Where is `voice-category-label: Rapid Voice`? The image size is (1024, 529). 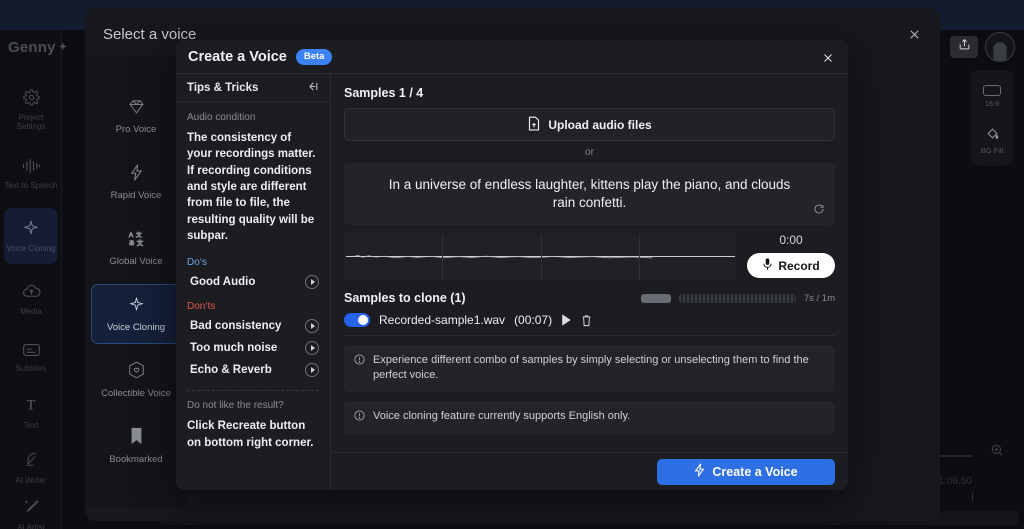 voice-category-label: Rapid Voice is located at coordinates (136, 195).